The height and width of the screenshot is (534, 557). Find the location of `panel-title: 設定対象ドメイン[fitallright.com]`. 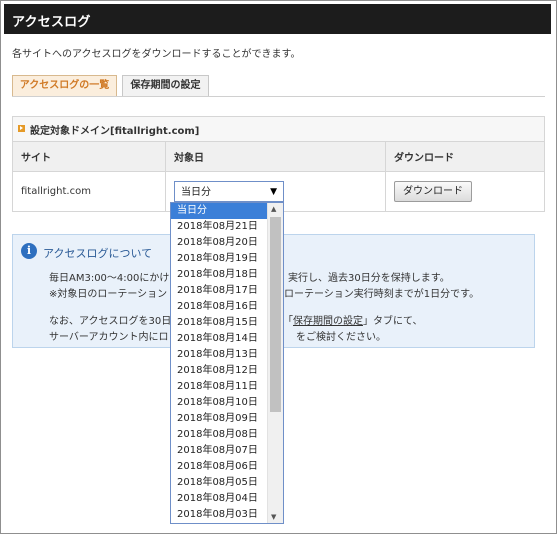

panel-title: 設定対象ドメイン[fitallright.com] is located at coordinates (115, 131).